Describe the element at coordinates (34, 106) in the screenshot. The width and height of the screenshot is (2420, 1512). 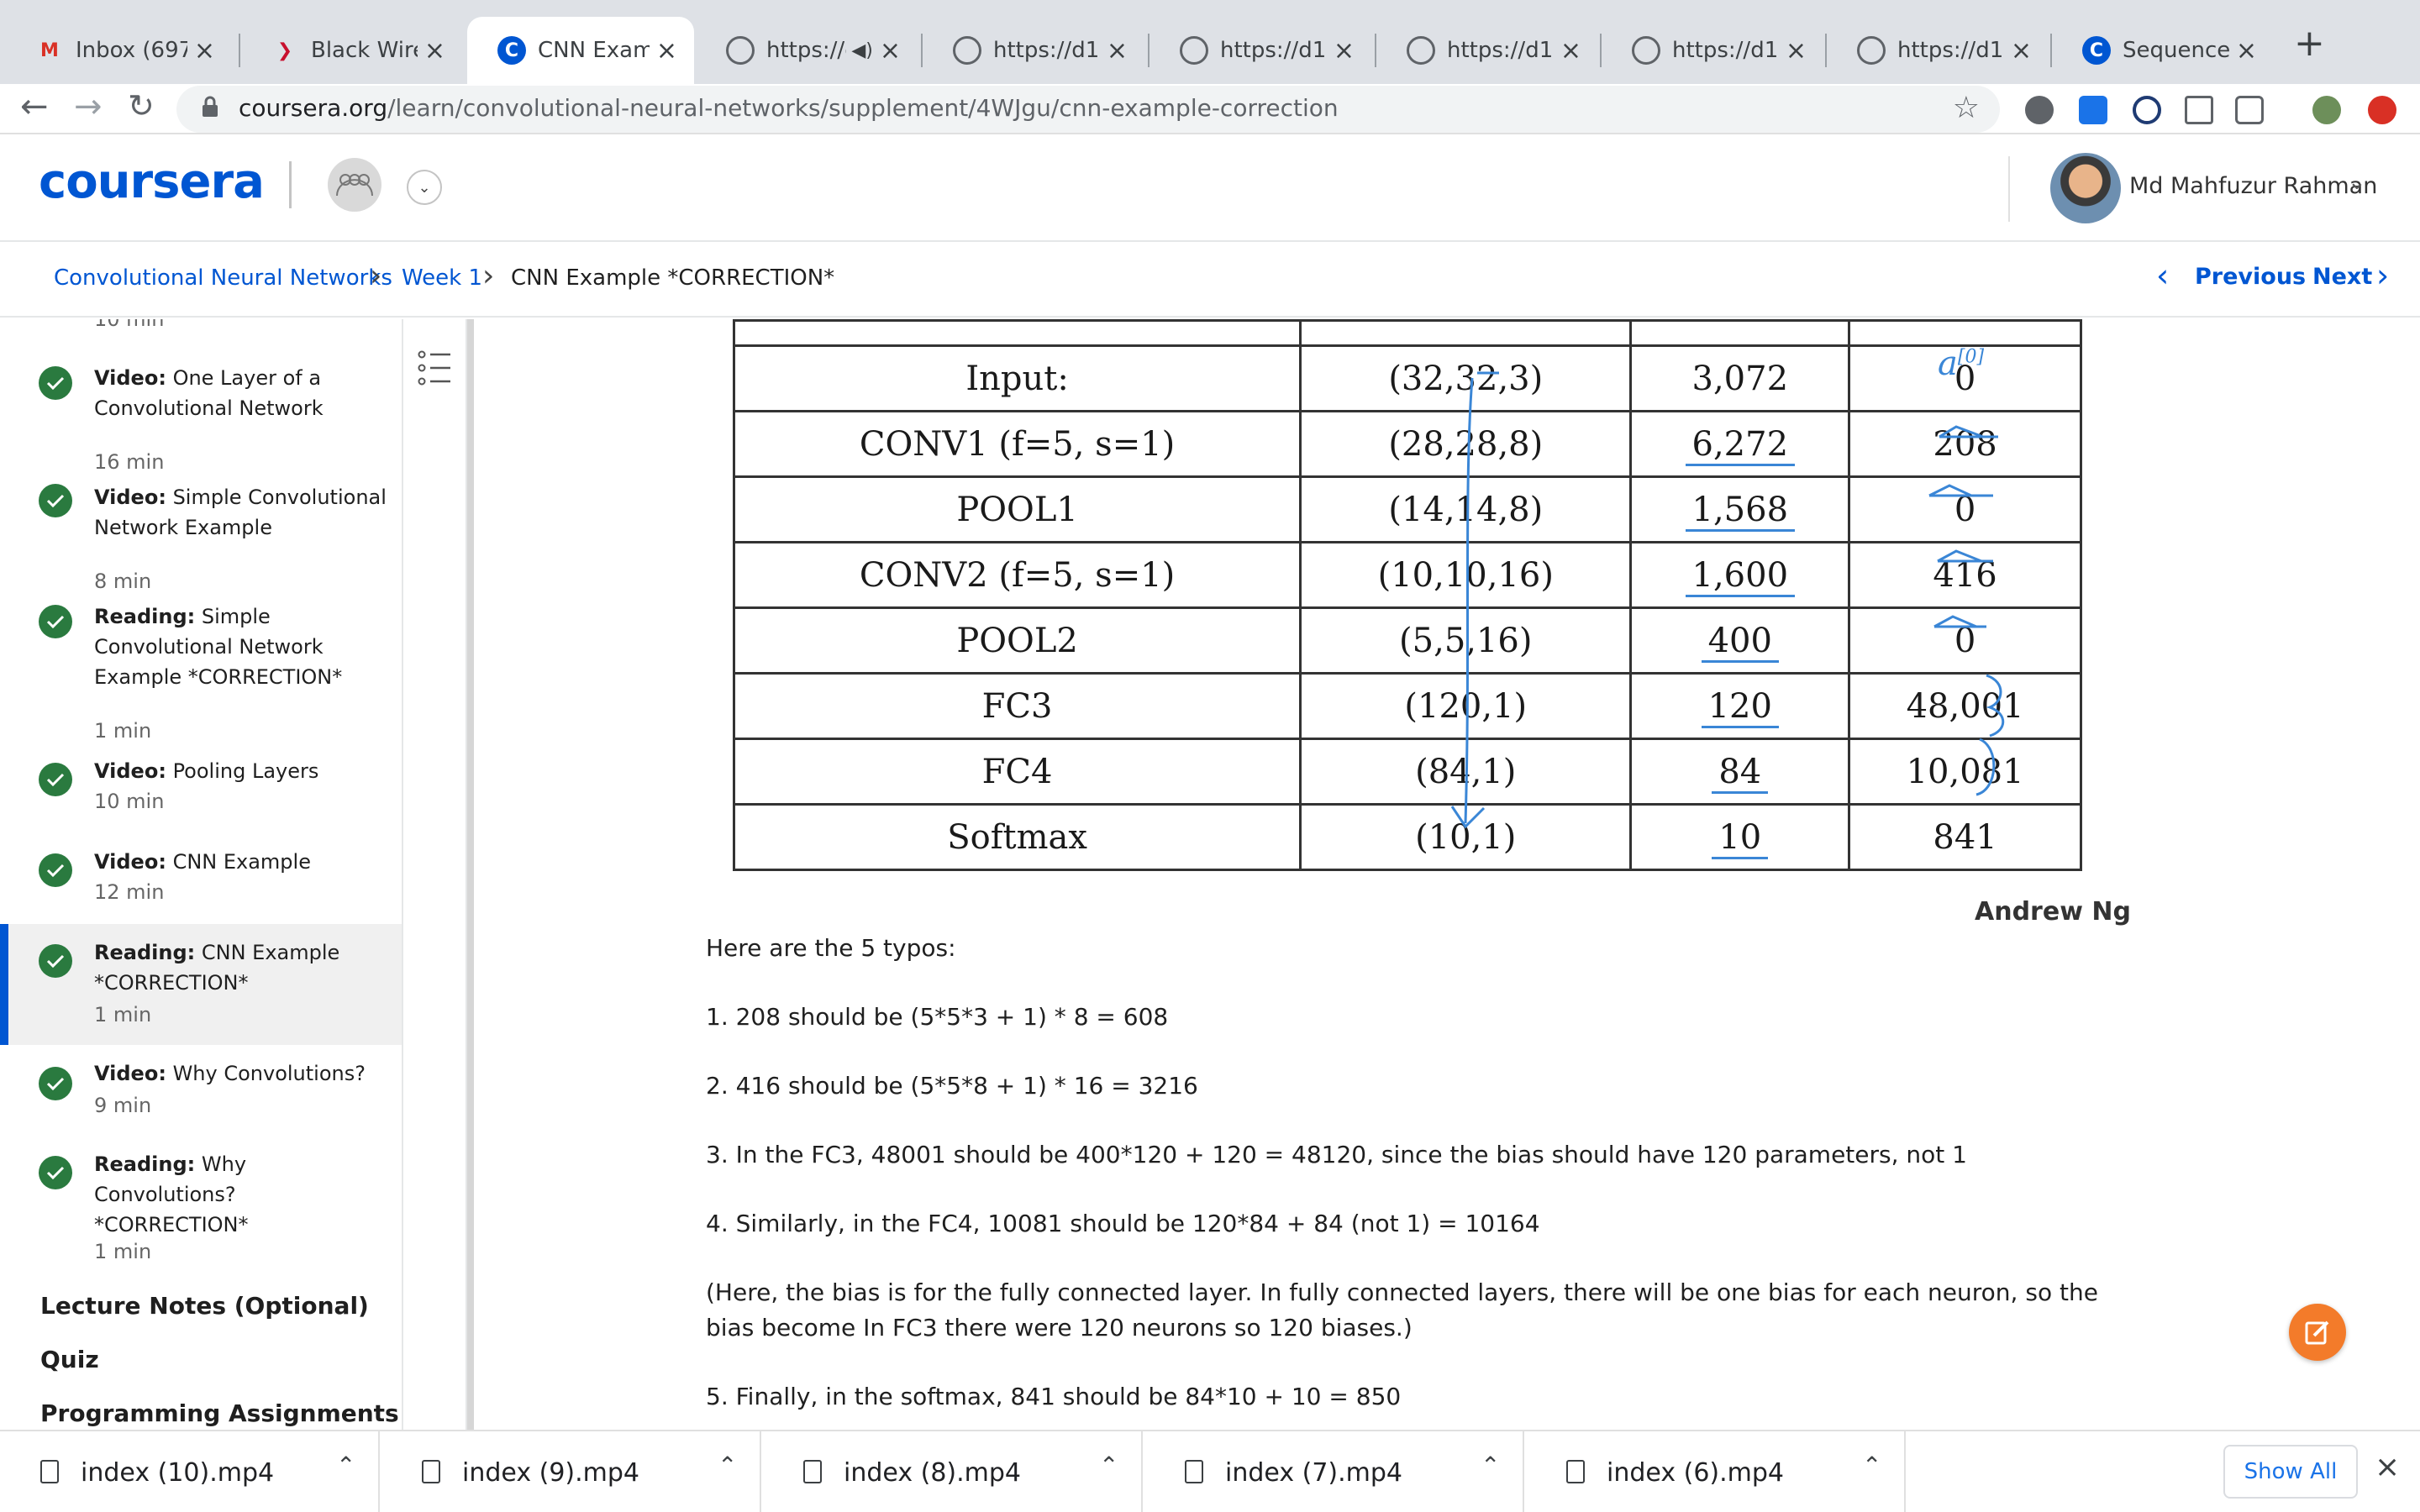
I see `back-arrow-icon: ←` at that location.